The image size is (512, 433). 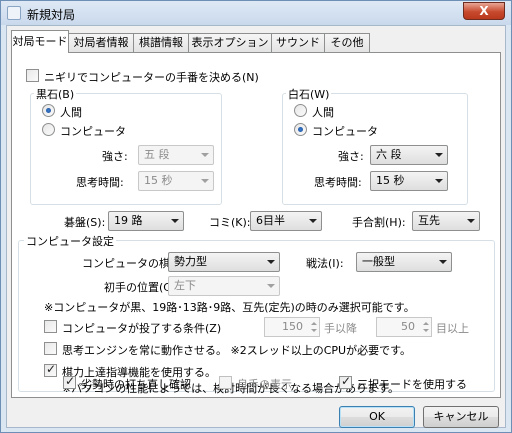 What do you see at coordinates (158, 180) in the screenshot?
I see `black-time-value: 15 秒` at bounding box center [158, 180].